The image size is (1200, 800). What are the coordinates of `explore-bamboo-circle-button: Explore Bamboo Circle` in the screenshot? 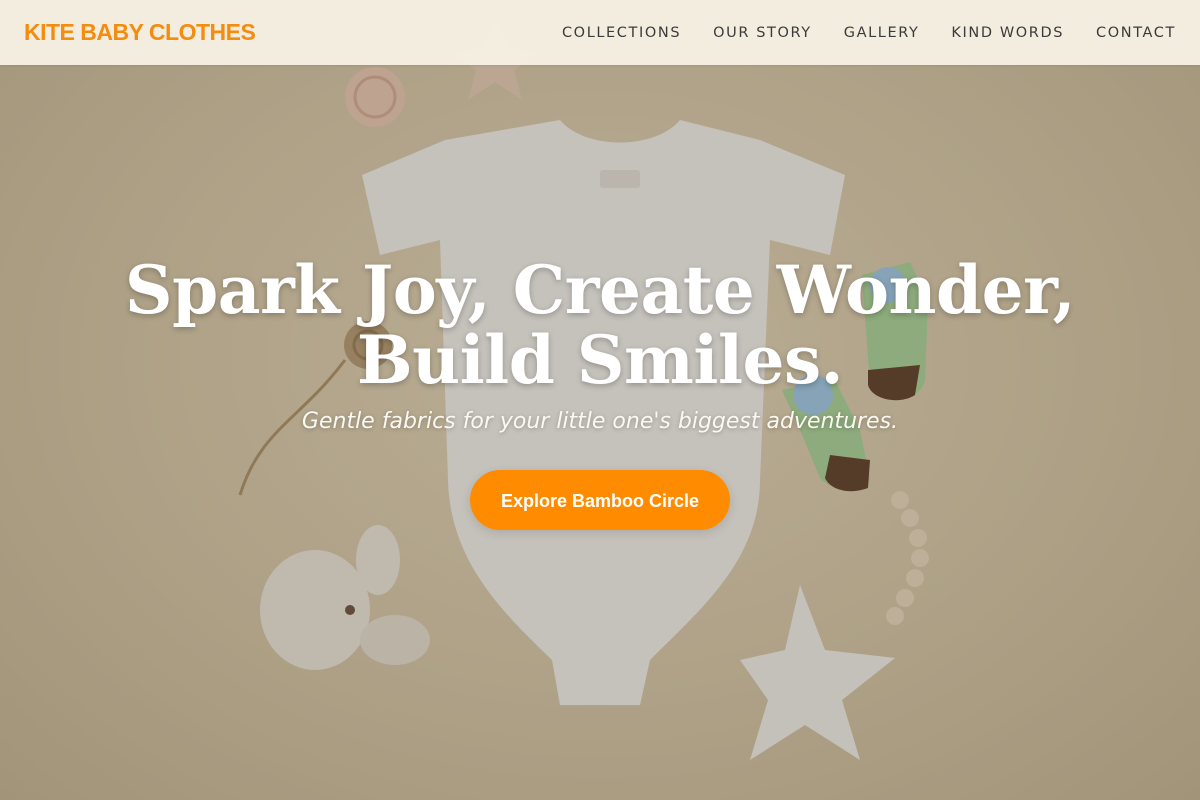 It's located at (600, 500).